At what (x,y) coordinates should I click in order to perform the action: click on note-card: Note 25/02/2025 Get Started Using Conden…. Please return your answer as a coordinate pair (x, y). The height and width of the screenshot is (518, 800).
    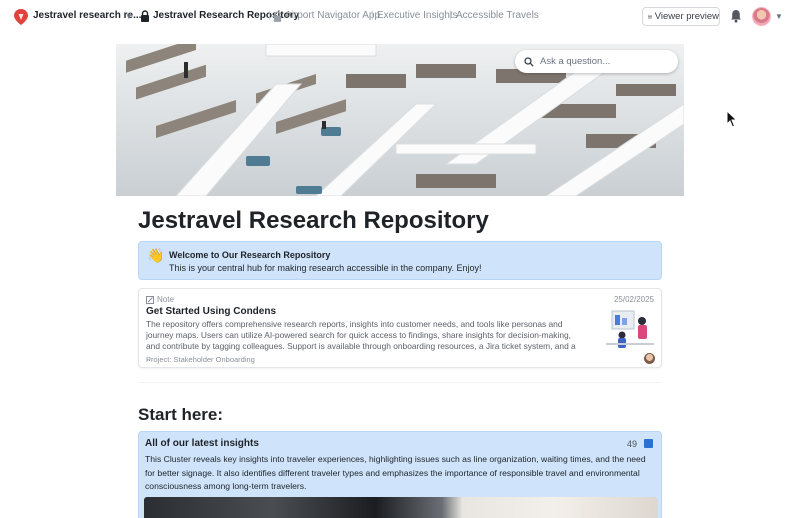
    Looking at the image, I should click on (400, 328).